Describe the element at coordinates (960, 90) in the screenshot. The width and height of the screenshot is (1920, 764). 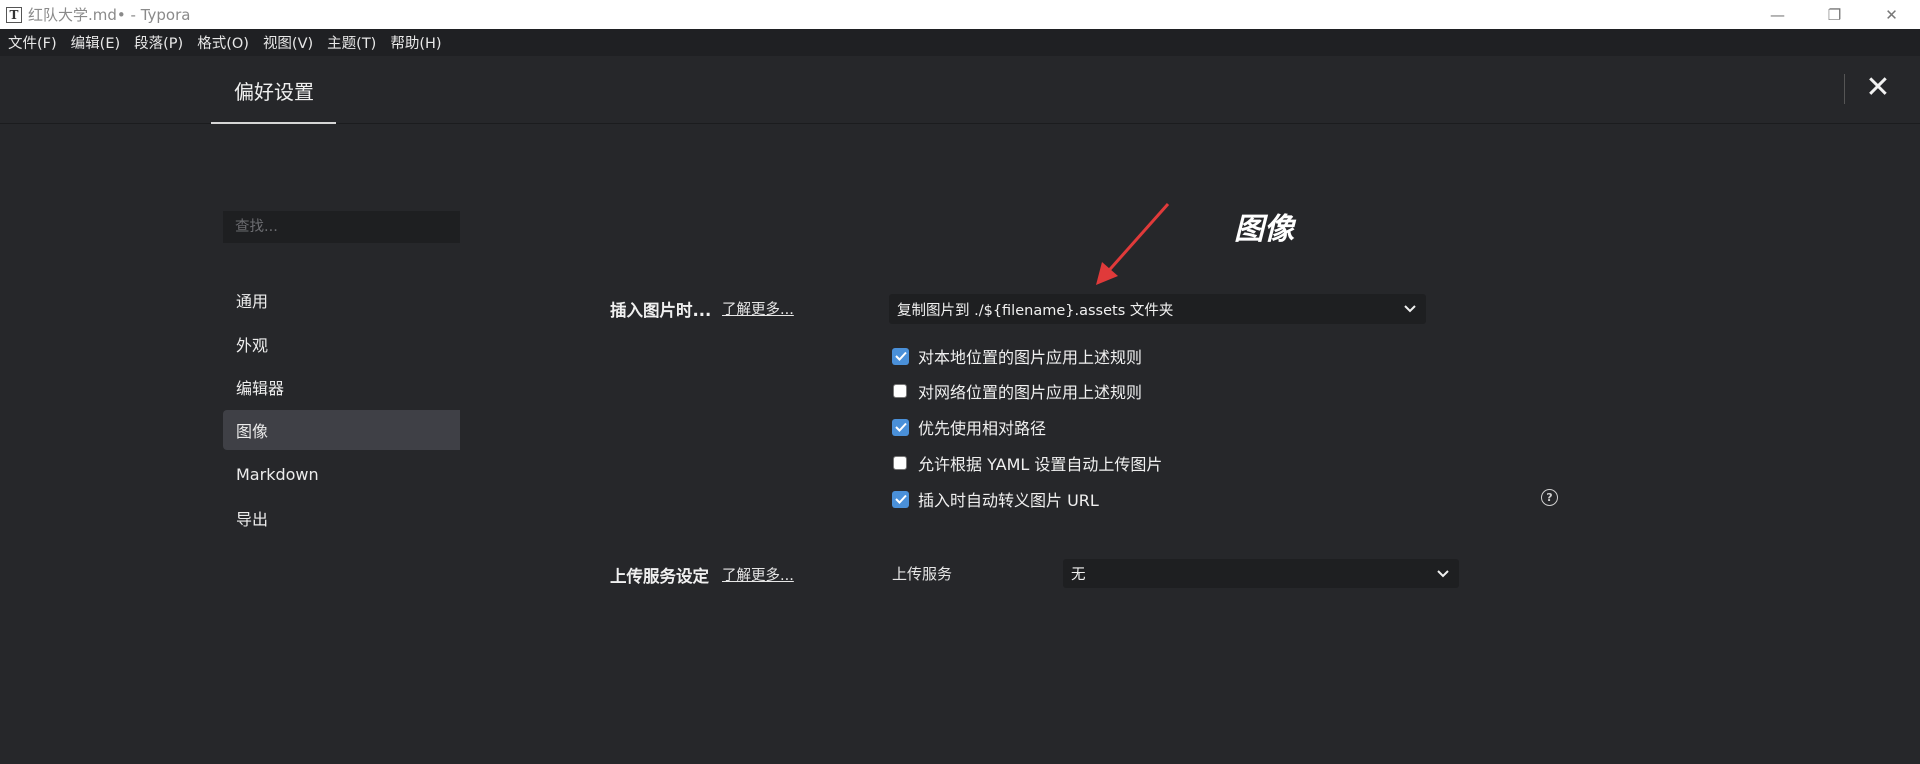
I see `preferences-header: 偏好设置 ✕` at that location.